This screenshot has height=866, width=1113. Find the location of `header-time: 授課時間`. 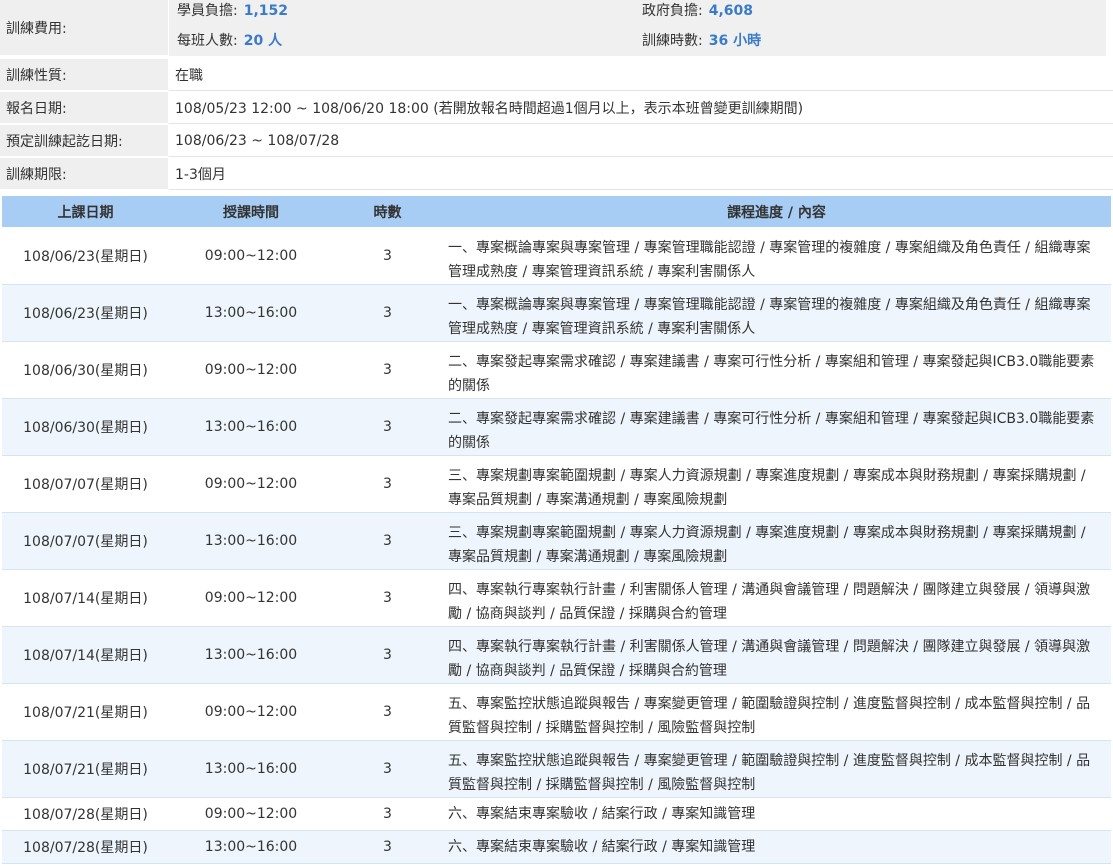

header-time: 授課時間 is located at coordinates (251, 212).